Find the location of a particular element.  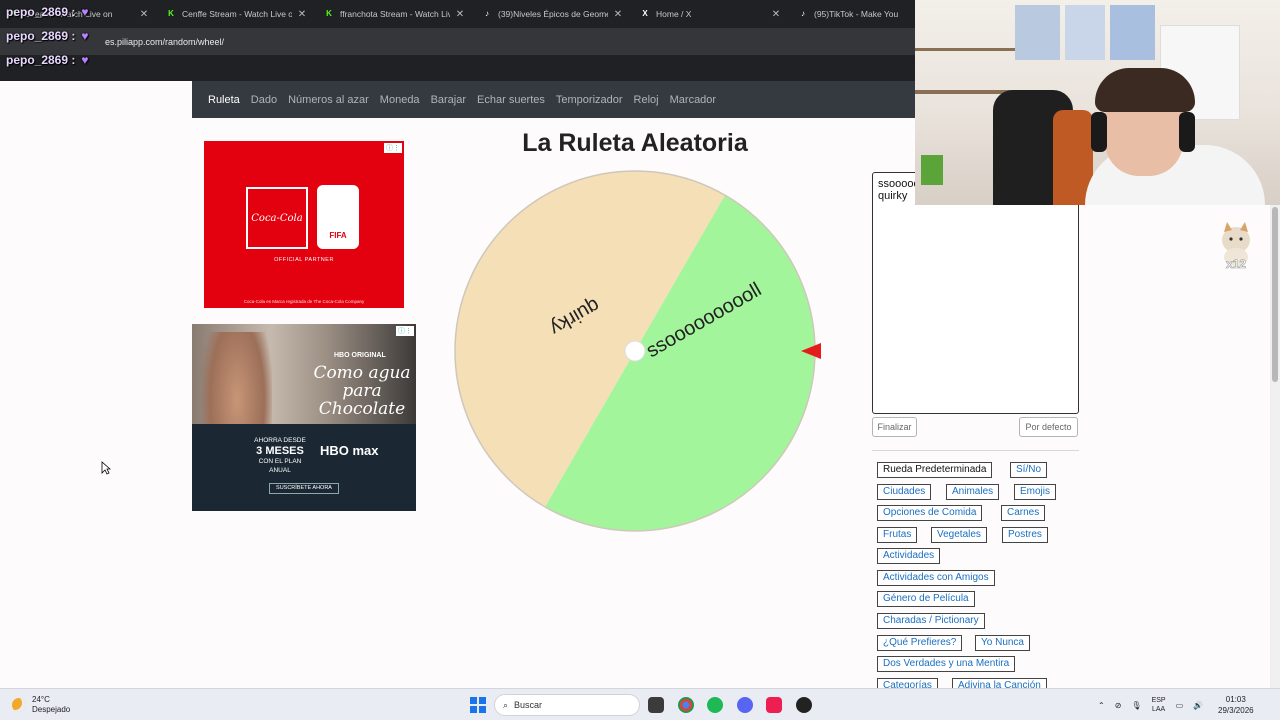

divider is located at coordinates (975, 450).